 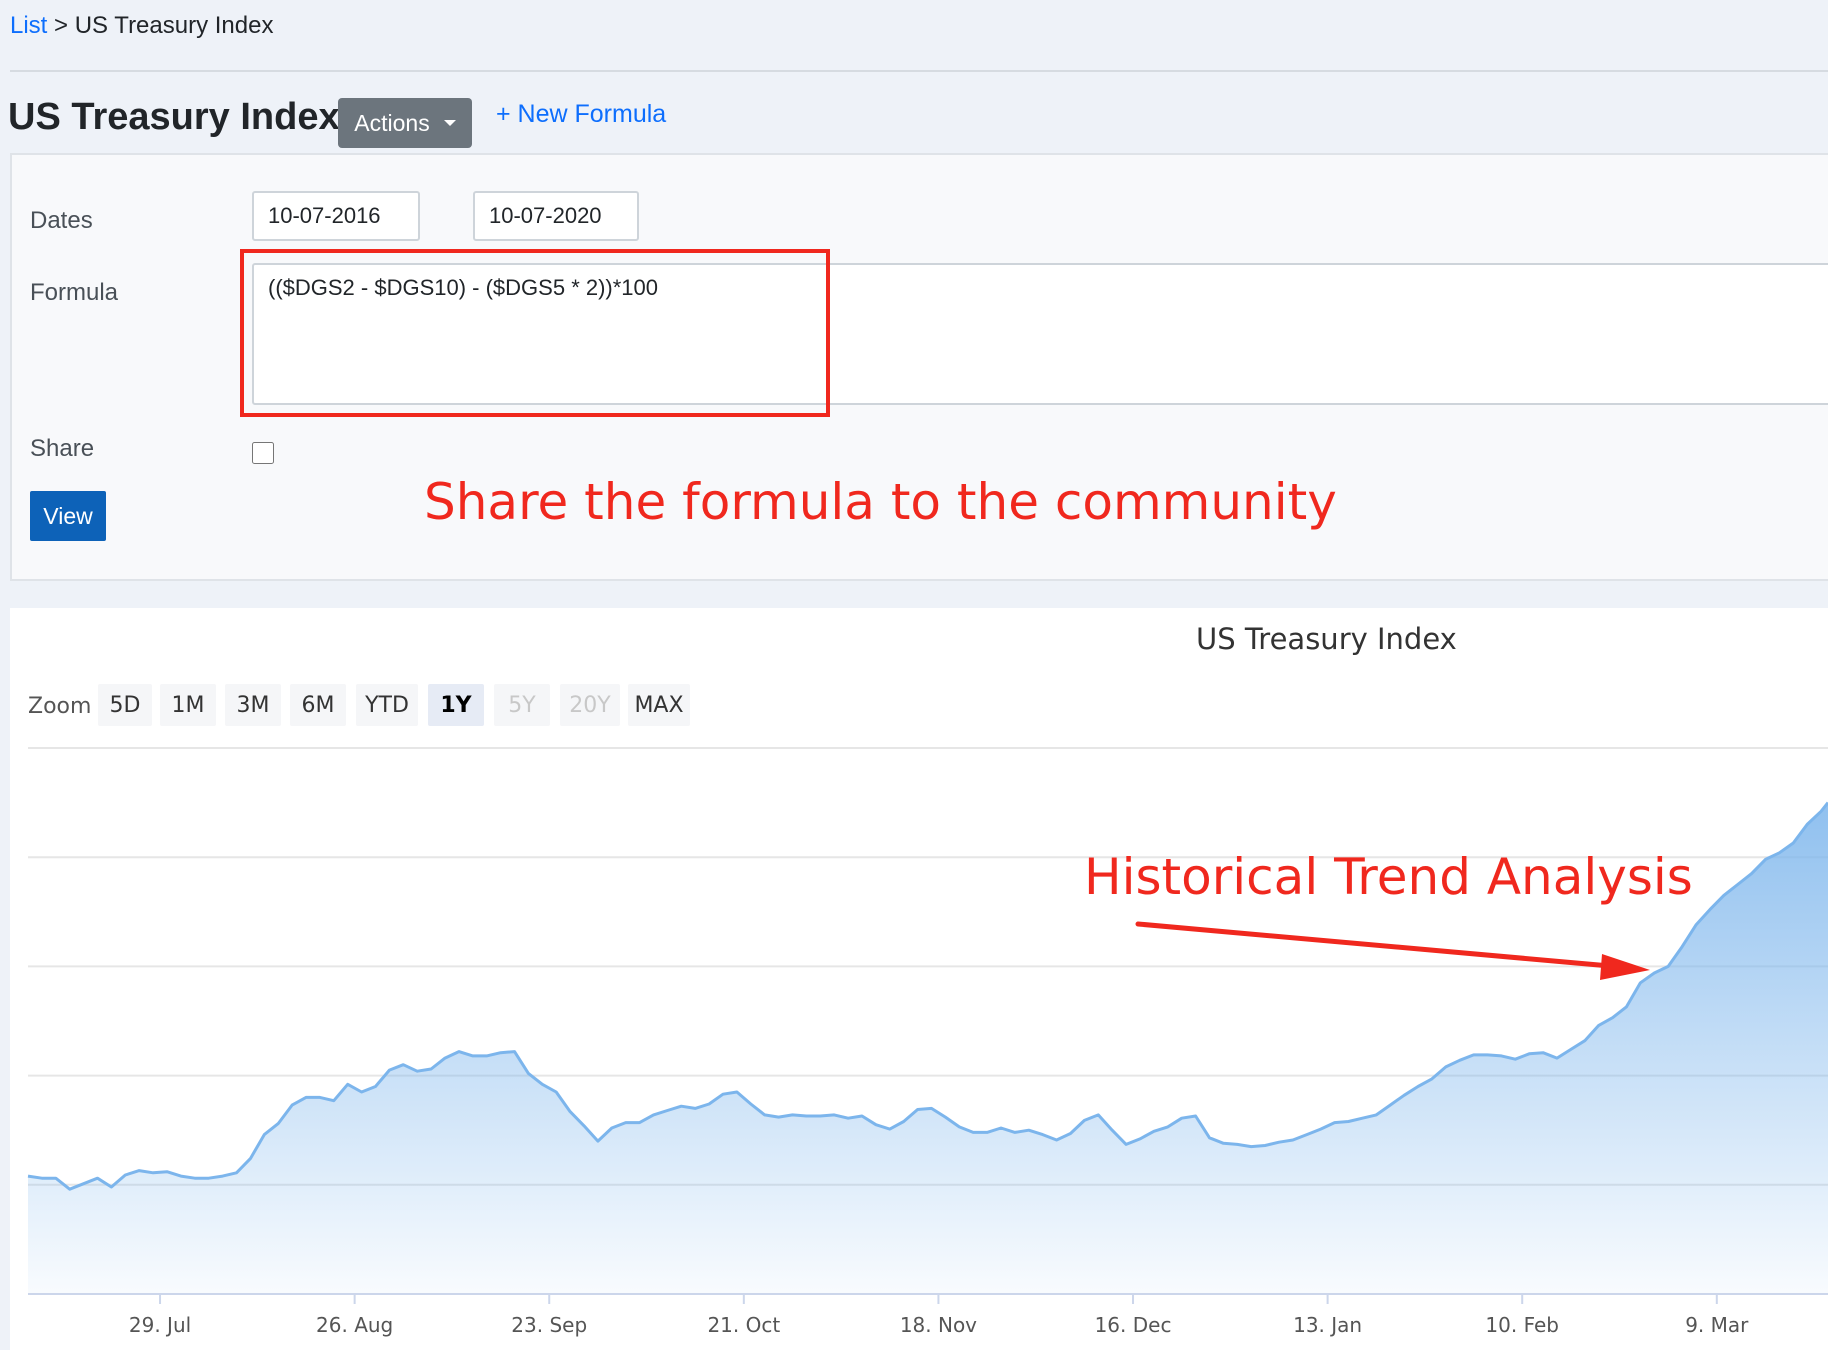 I want to click on caret-down-icon, so click(x=449, y=123).